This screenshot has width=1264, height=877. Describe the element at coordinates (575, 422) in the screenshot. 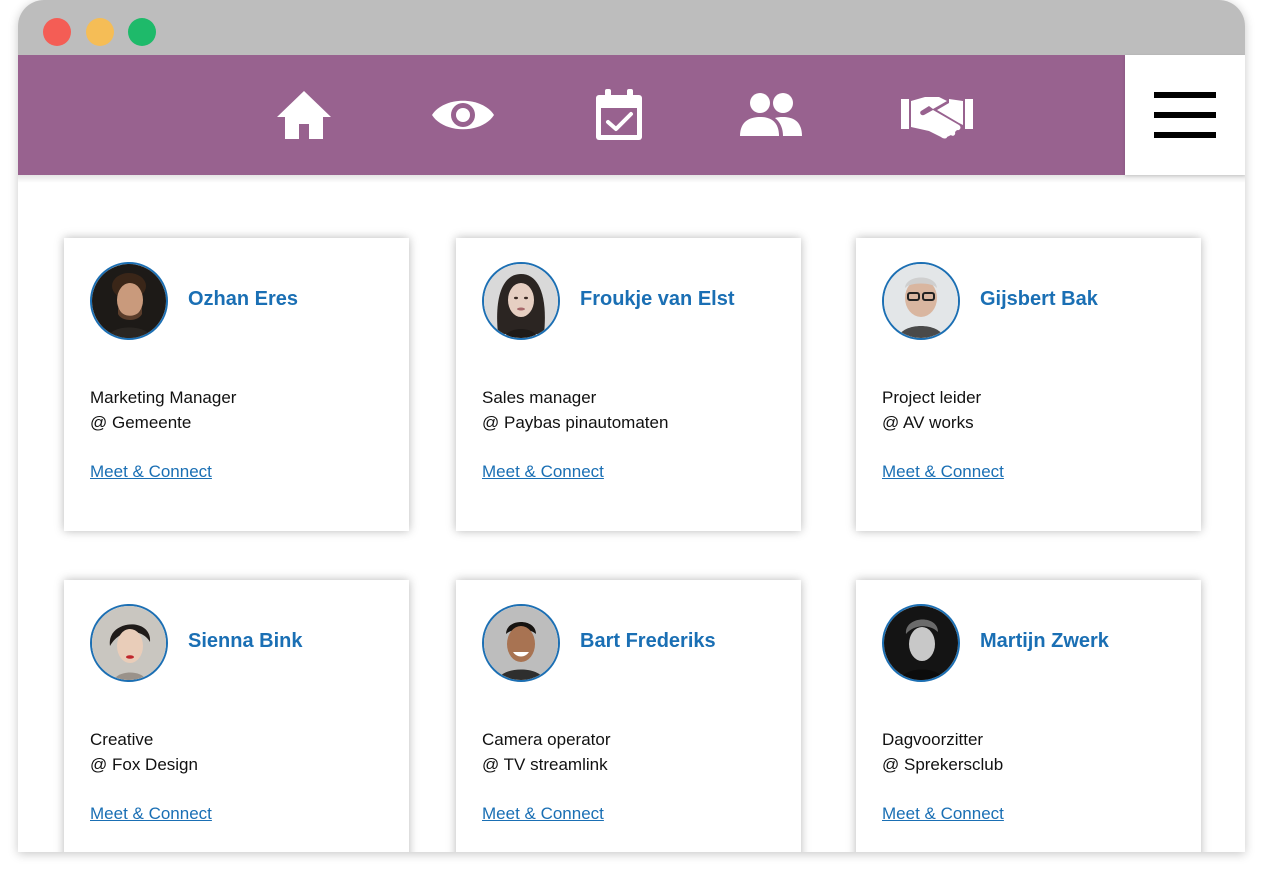

I see `person-company: @ Paybas pinautomaten` at that location.